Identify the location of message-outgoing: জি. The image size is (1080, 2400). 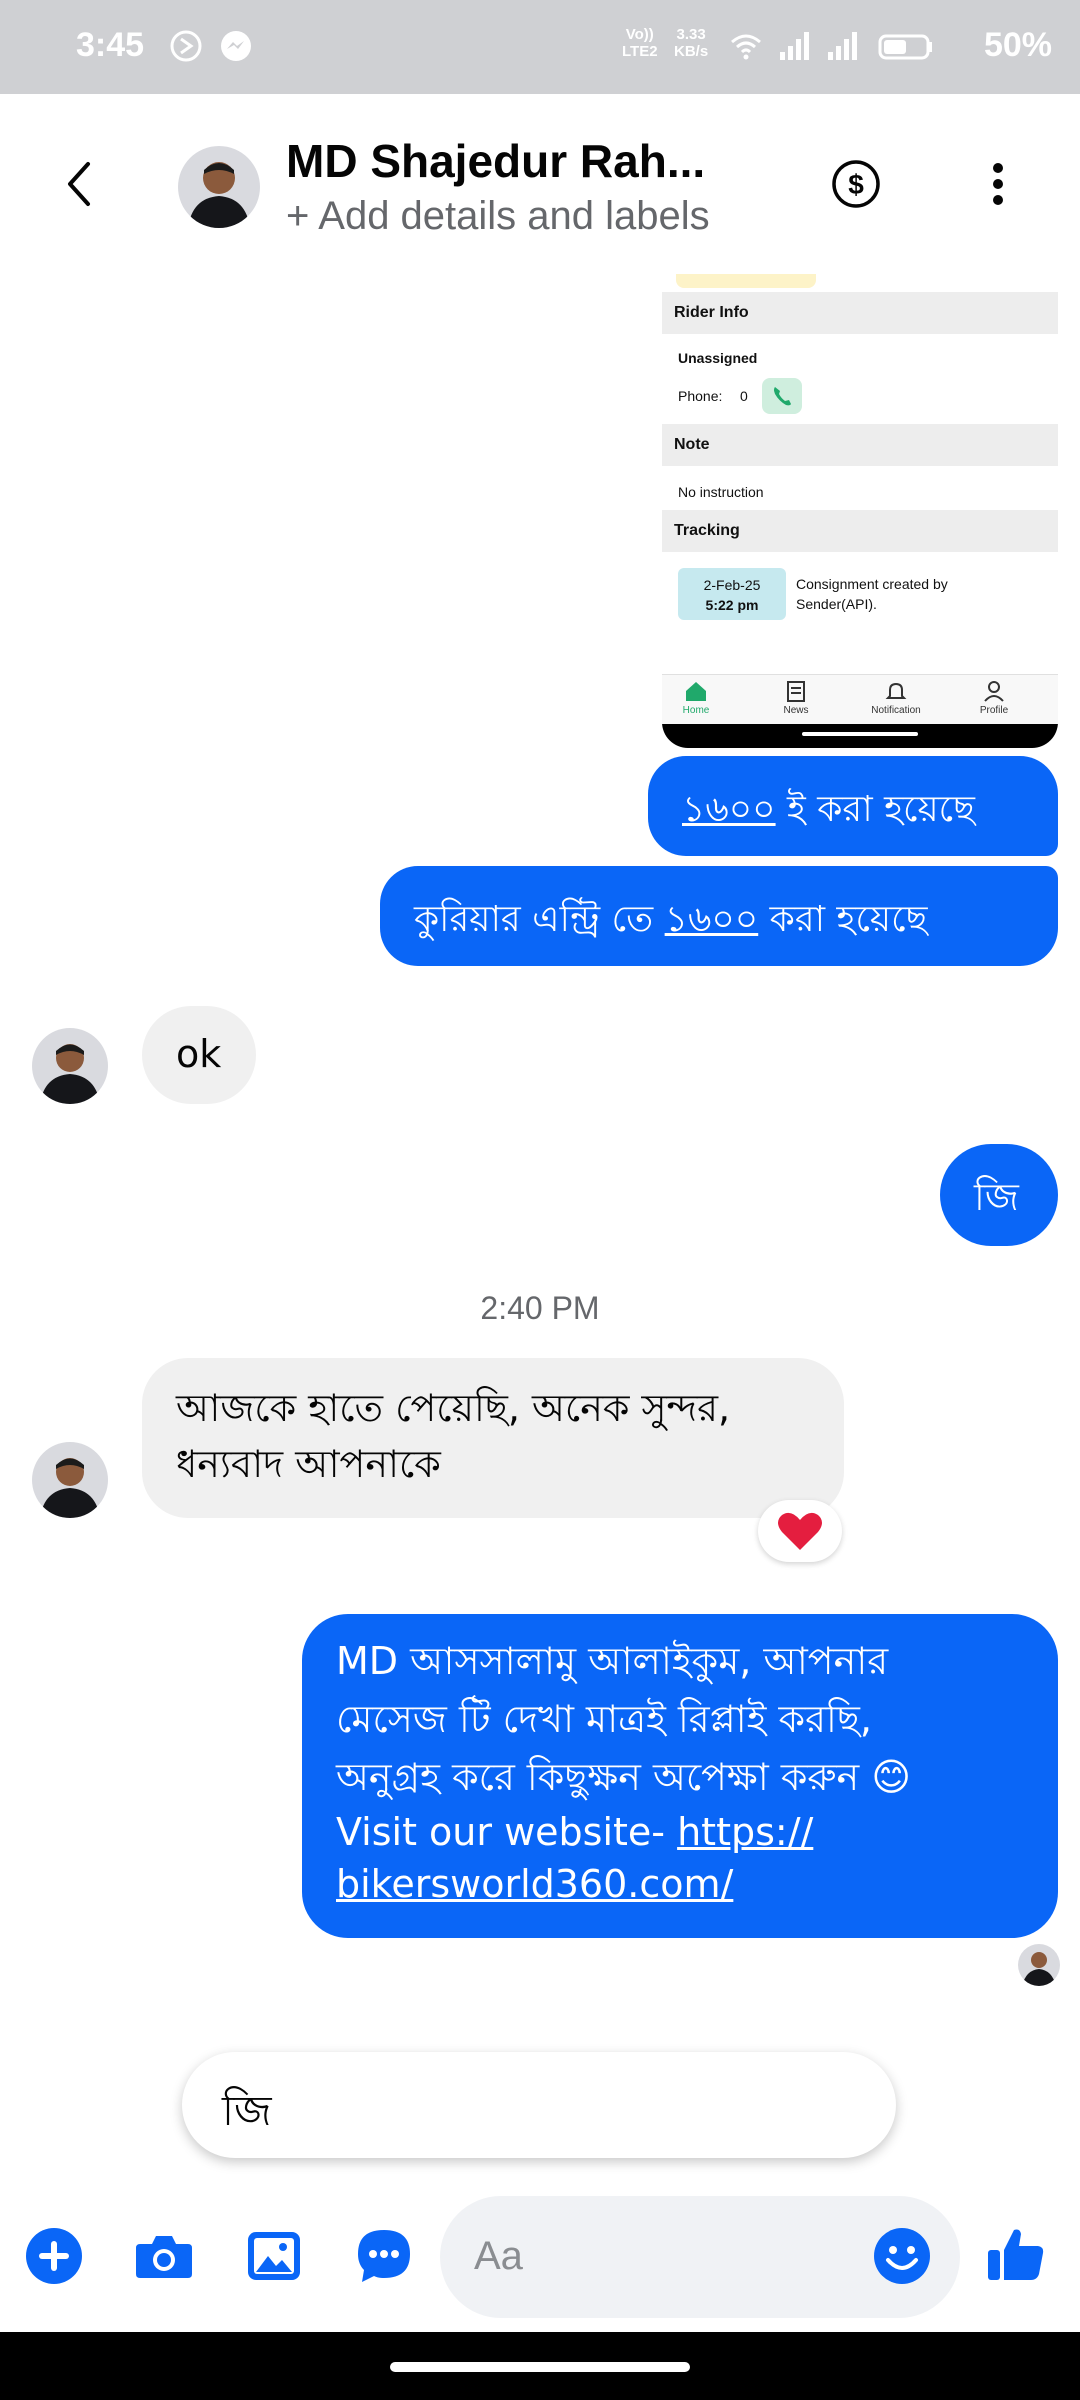
(999, 1195).